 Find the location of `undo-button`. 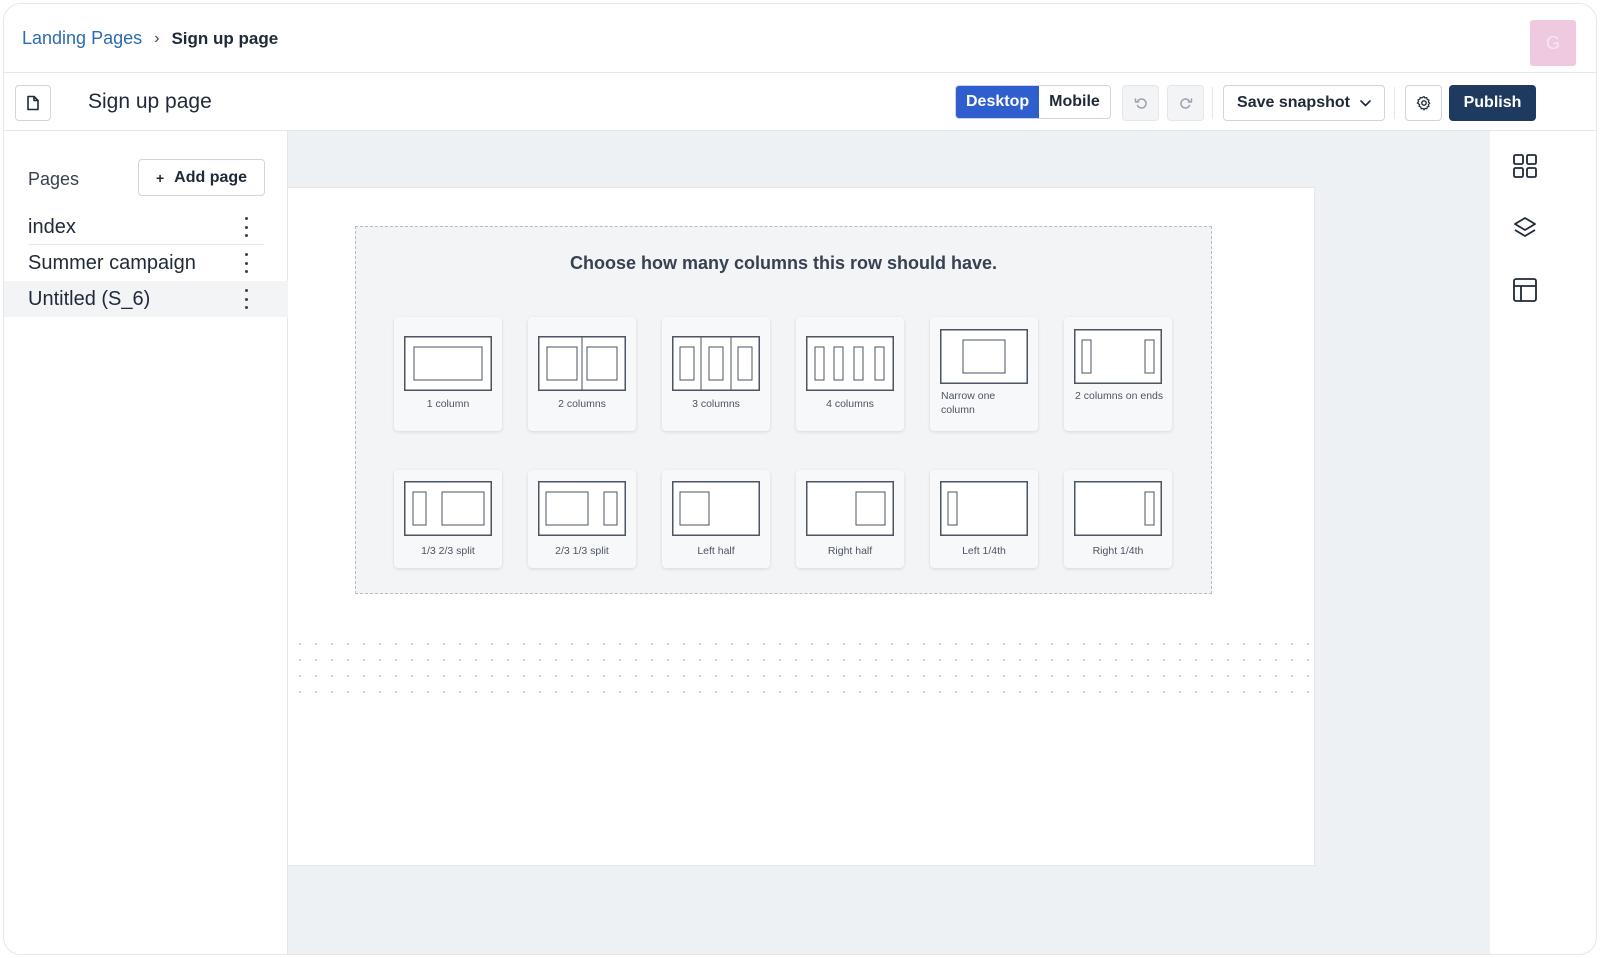

undo-button is located at coordinates (1140, 103).